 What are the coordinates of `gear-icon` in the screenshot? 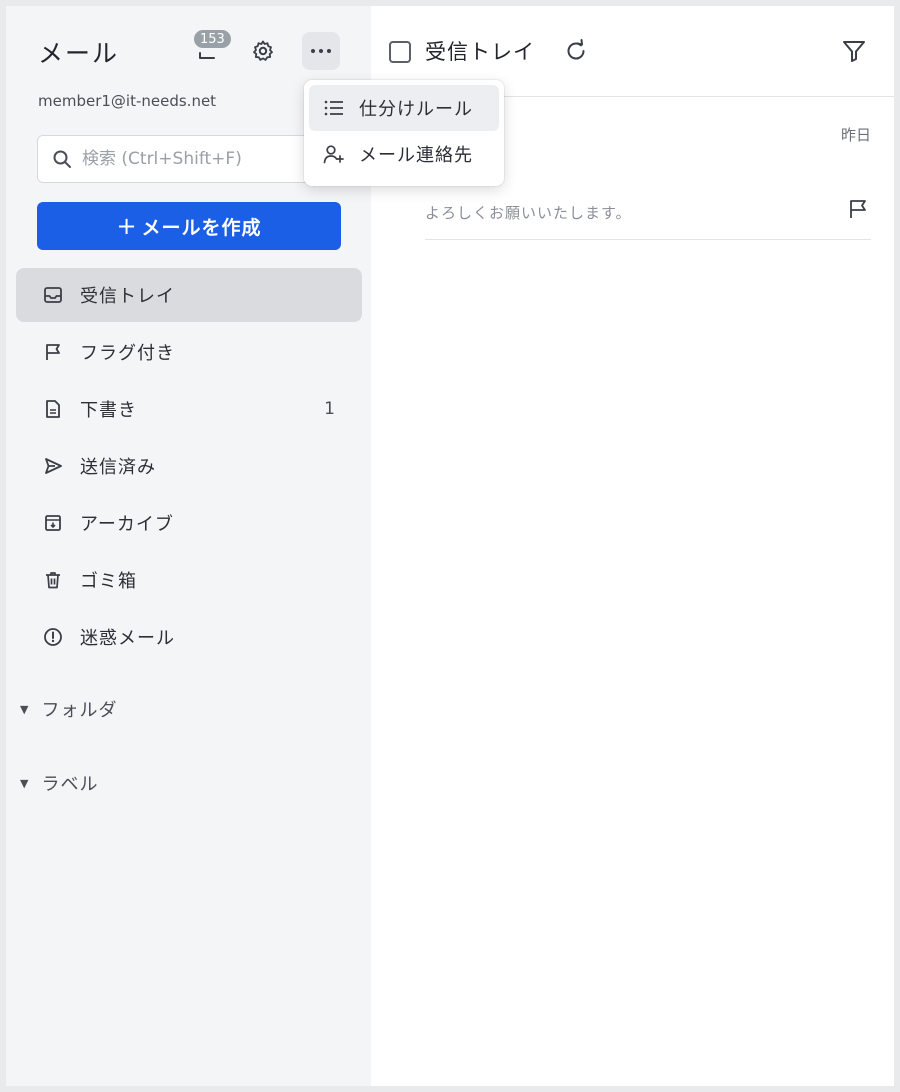 It's located at (263, 51).